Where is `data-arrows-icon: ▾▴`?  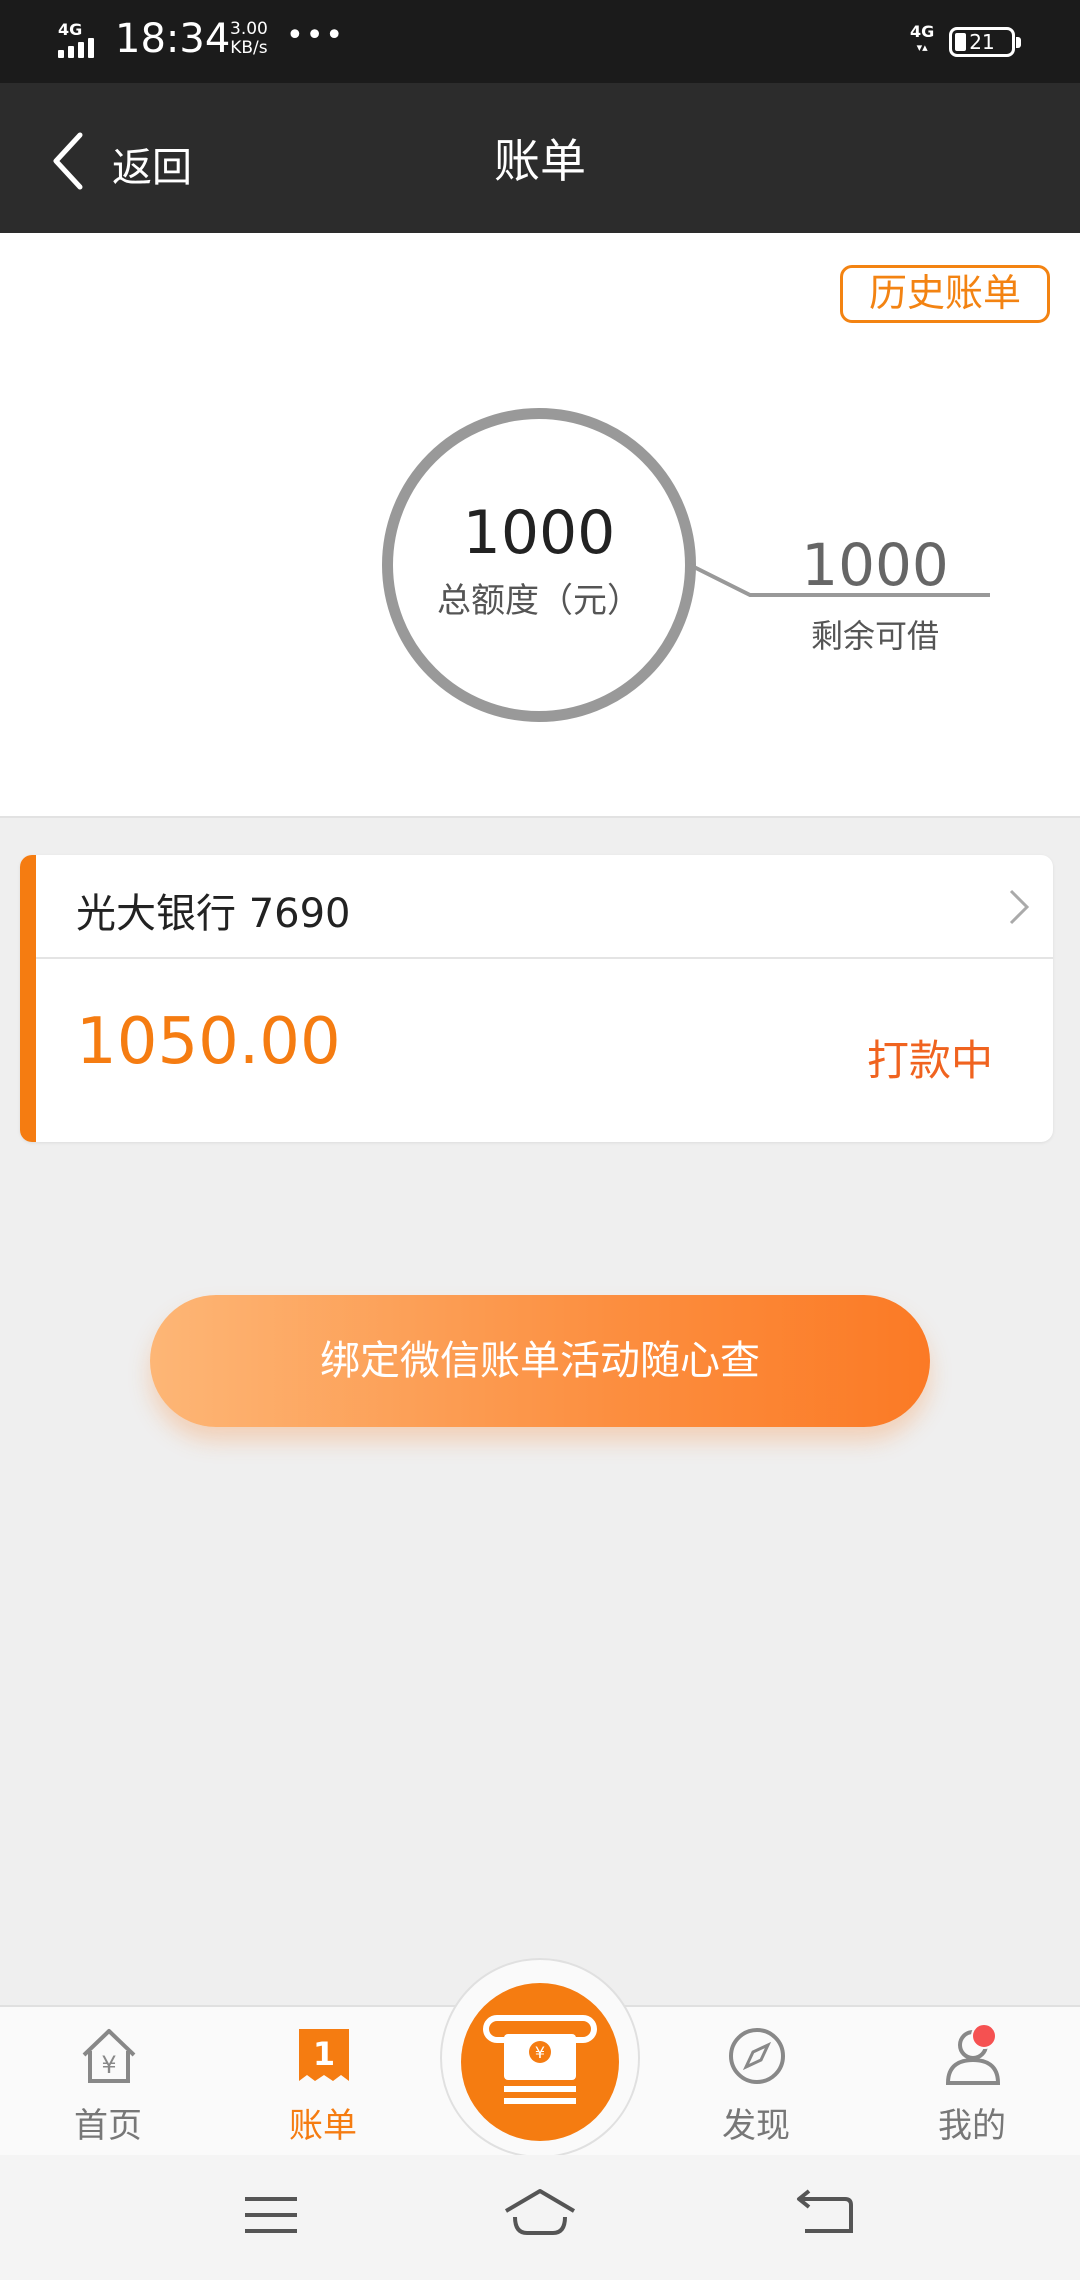
data-arrows-icon: ▾▴ is located at coordinates (922, 47).